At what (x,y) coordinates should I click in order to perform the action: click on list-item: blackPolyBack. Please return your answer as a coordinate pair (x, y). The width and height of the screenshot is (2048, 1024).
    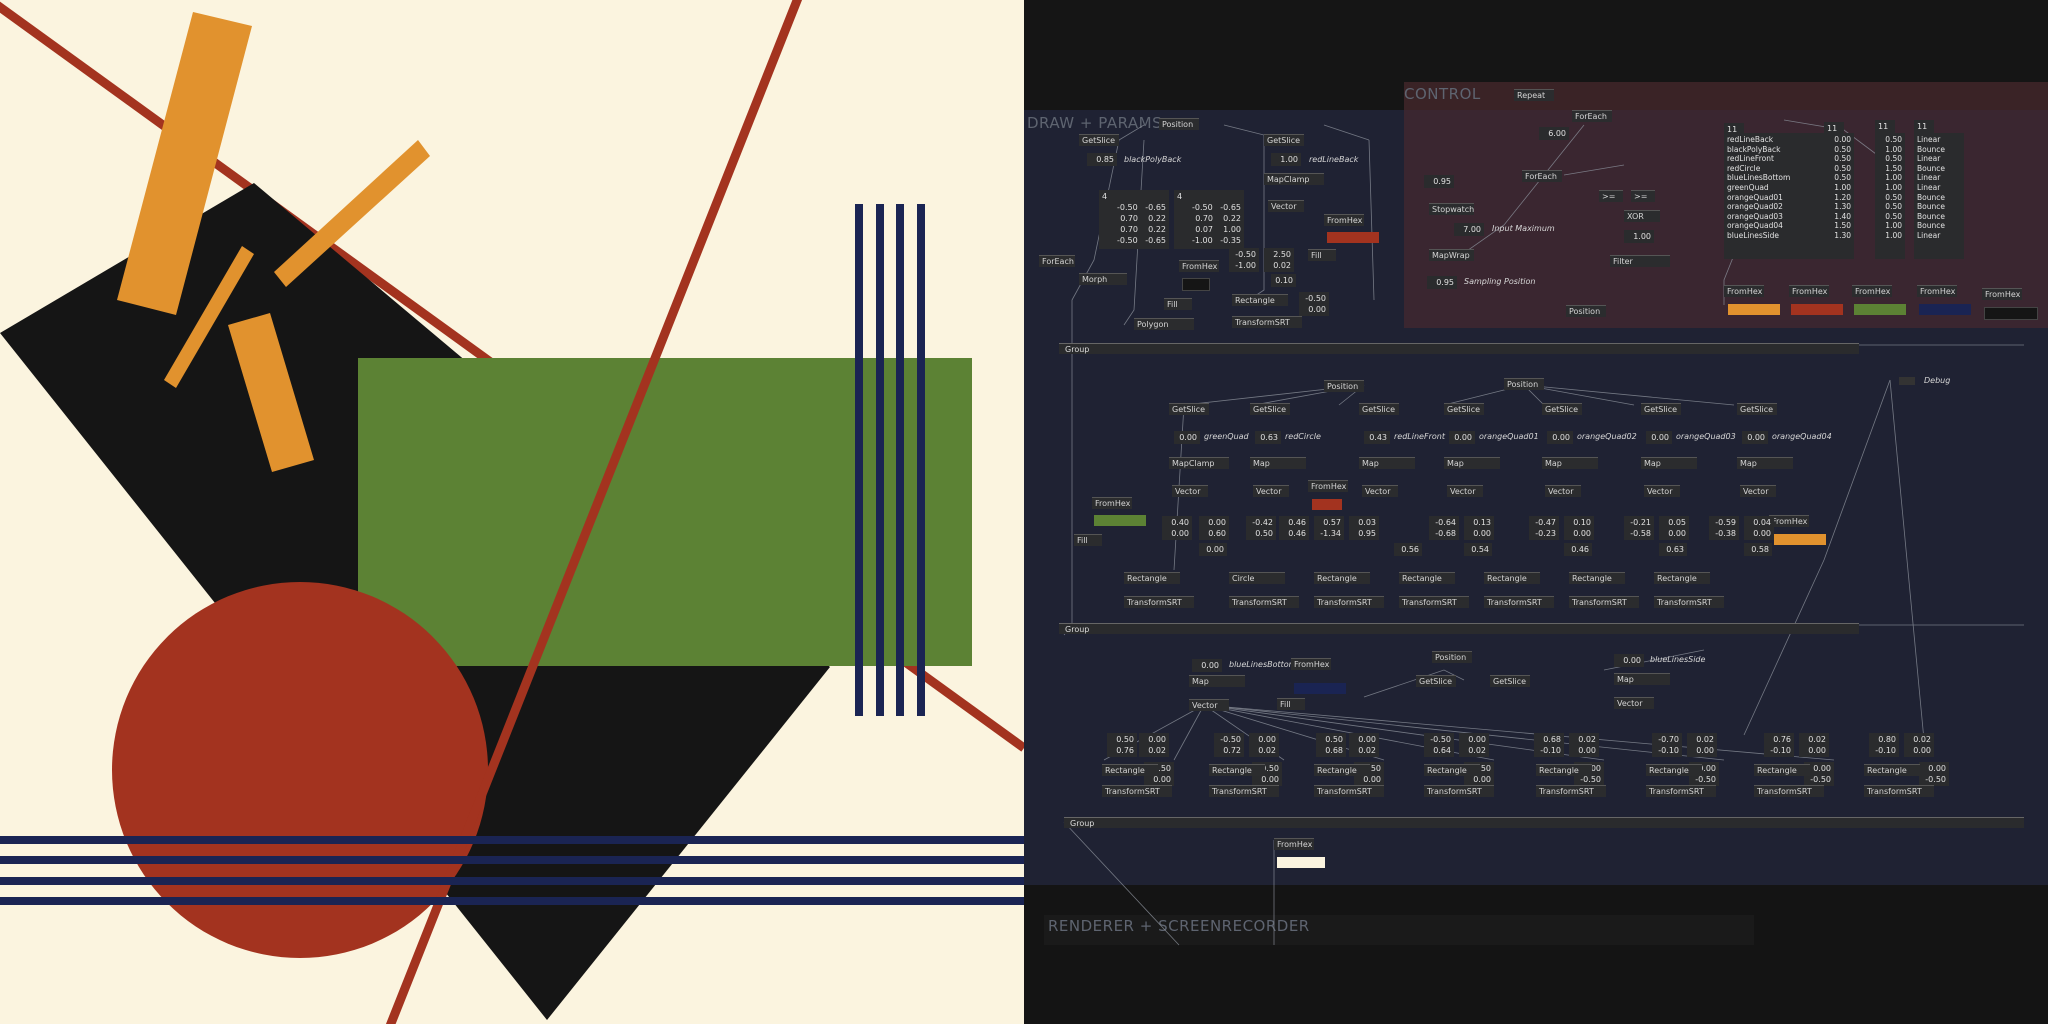
    Looking at the image, I should click on (1774, 150).